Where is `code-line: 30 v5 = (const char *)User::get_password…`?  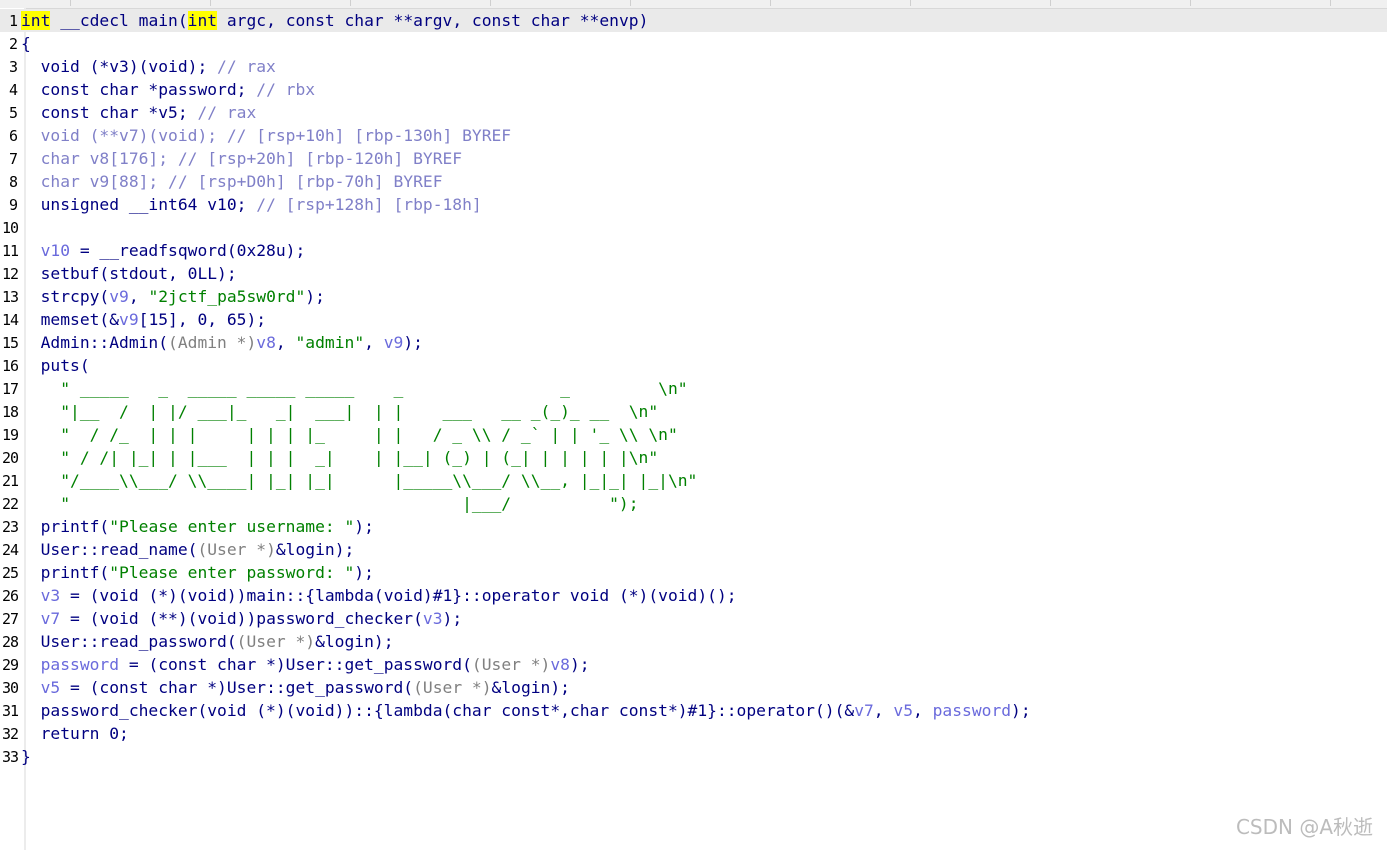
code-line: 30 v5 = (const char *)User::get_password… is located at coordinates (693, 687).